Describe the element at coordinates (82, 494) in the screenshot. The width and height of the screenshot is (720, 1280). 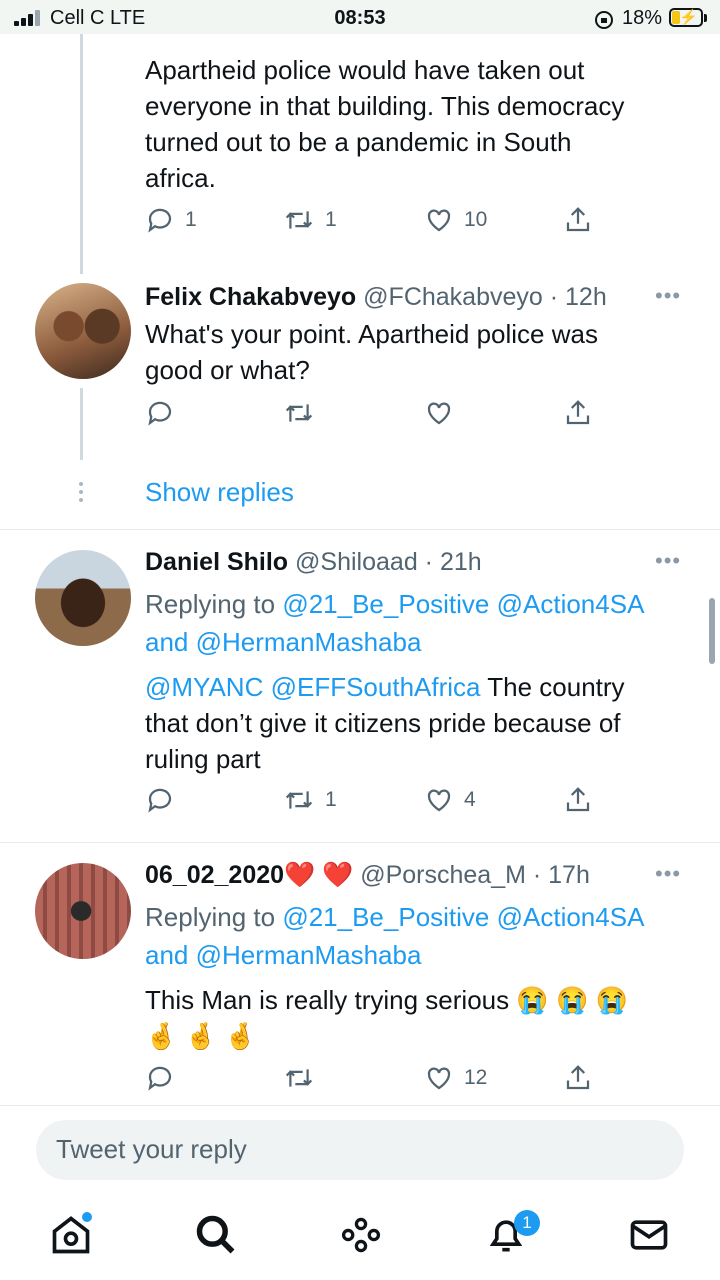
I see `thread-dots` at that location.